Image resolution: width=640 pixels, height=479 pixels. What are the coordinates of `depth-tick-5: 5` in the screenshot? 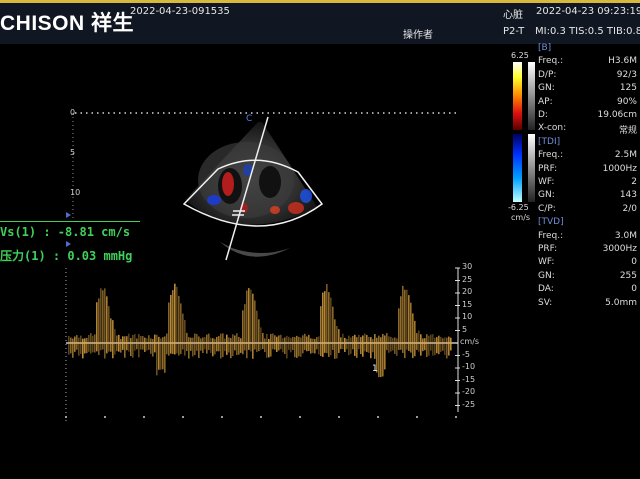 It's located at (73, 152).